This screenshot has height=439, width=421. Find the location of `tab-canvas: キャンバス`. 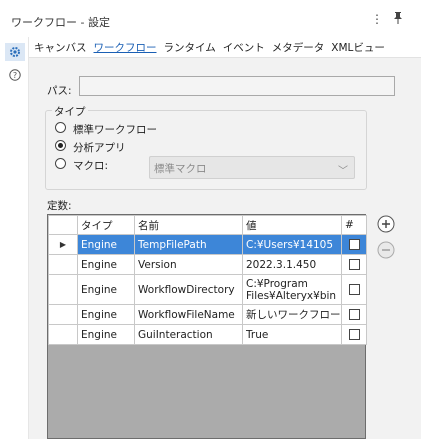

tab-canvas: キャンバス is located at coordinates (60, 47).